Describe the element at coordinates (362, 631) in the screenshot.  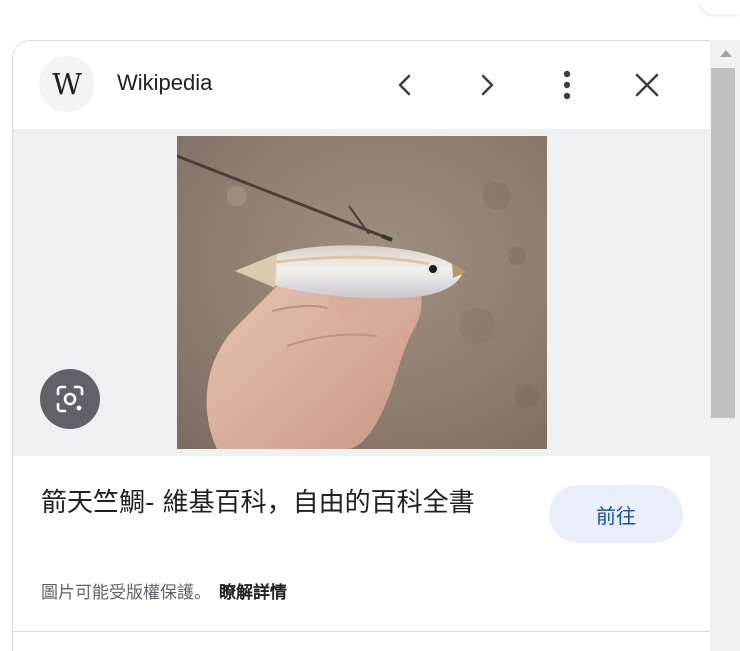
I see `section-divider` at that location.